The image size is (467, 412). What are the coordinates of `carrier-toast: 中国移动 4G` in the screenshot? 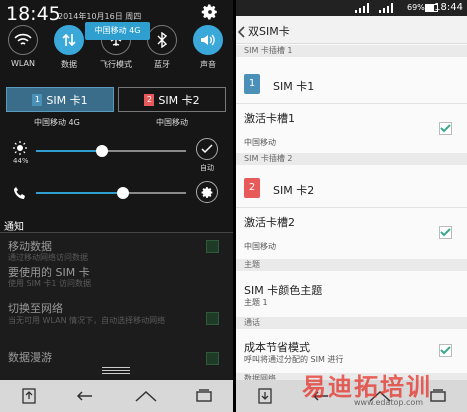 It's located at (117, 31).